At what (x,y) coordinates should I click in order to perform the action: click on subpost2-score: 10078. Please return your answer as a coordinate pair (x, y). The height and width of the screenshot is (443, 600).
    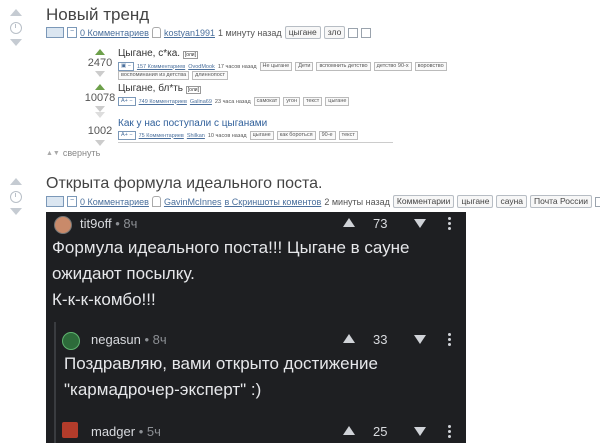
    Looking at the image, I should click on (100, 98).